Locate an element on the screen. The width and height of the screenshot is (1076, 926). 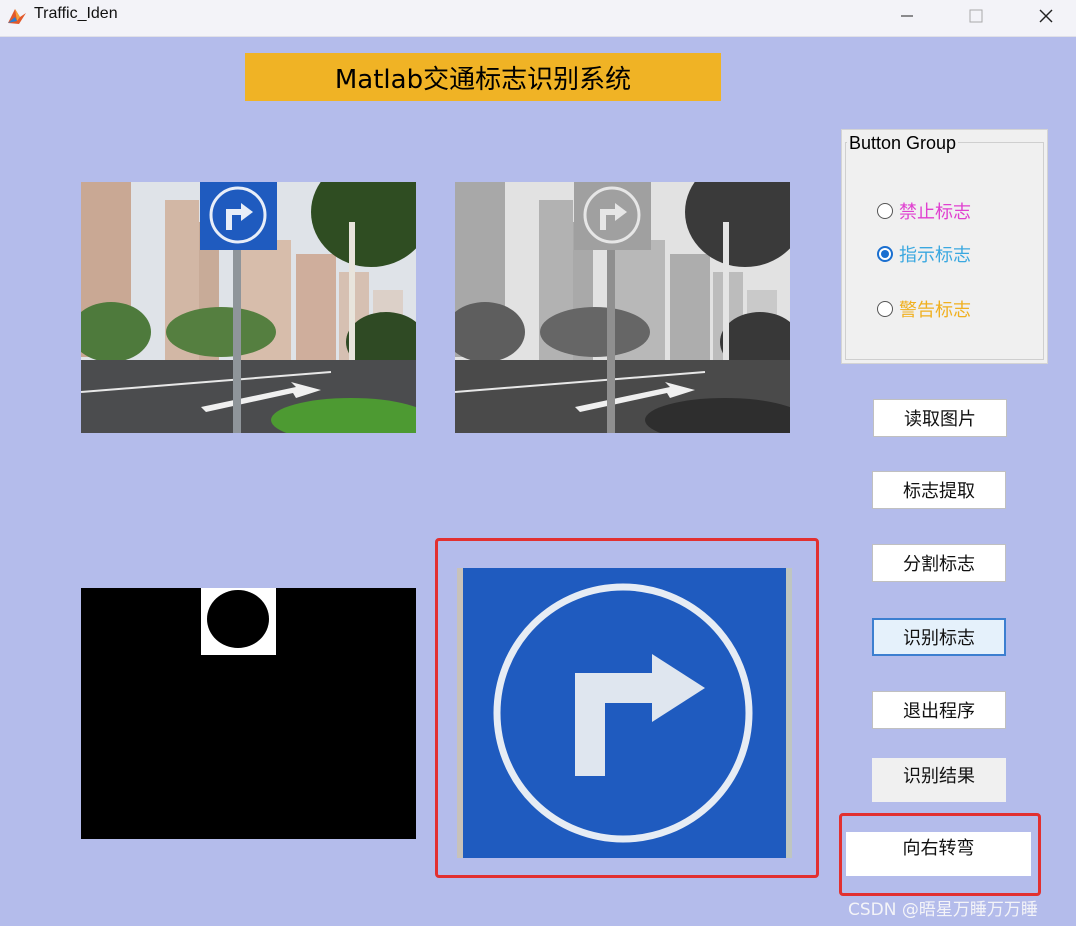
grayscale-image-axes is located at coordinates (622, 307).